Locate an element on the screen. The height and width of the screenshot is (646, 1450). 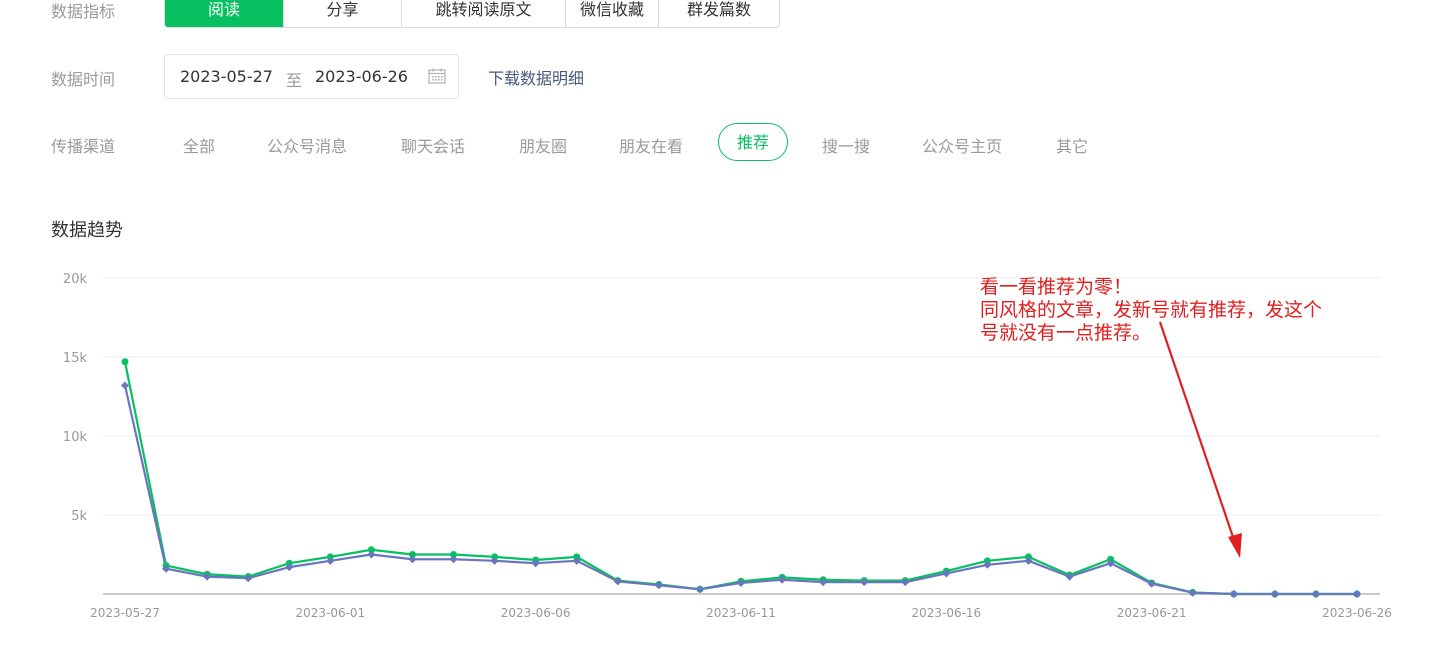
y-tick-label: 5k is located at coordinates (79, 516).